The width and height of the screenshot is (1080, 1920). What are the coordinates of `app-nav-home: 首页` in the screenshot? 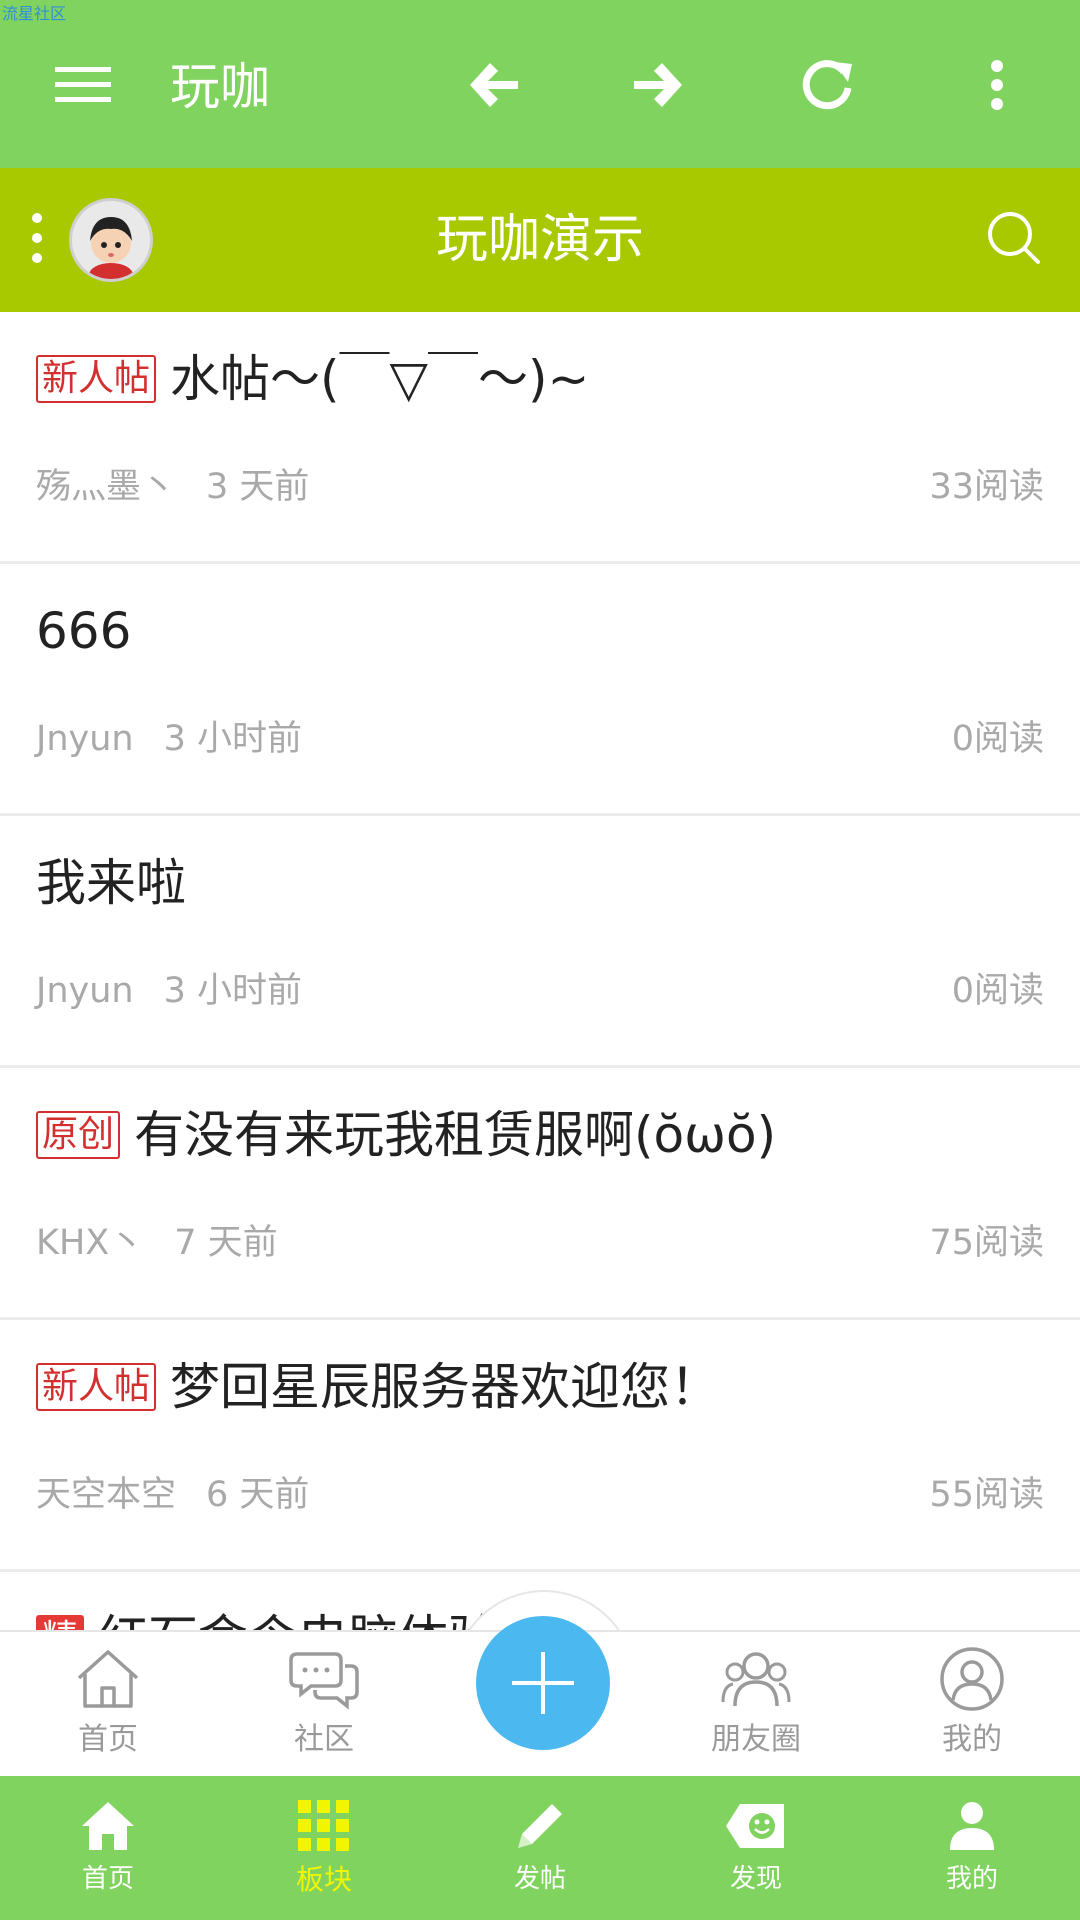 It's located at (108, 1847).